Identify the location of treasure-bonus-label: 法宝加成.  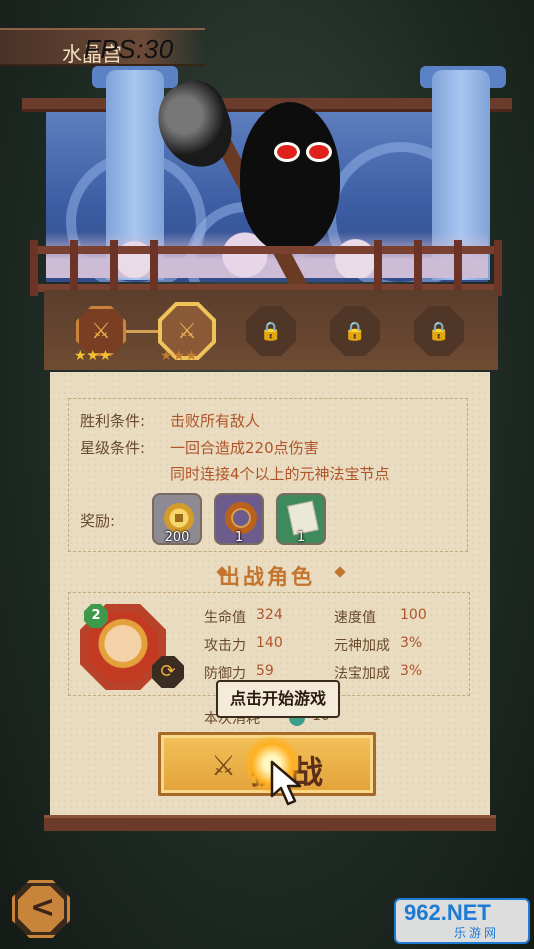
(362, 674).